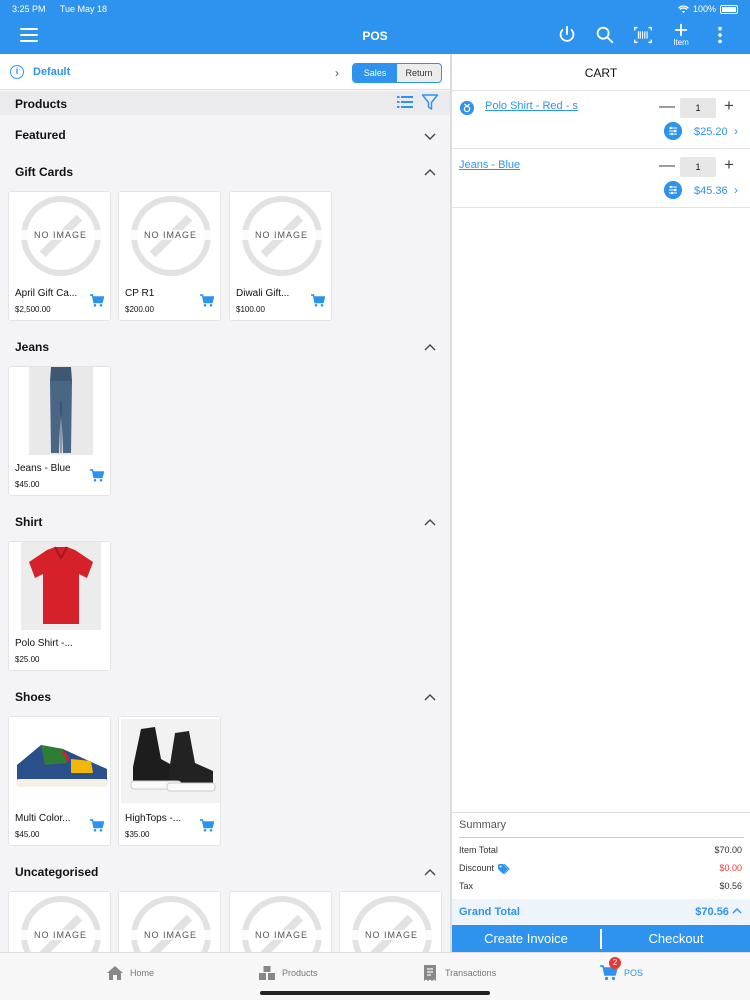 Image resolution: width=750 pixels, height=1000 pixels. I want to click on tab-home: Home, so click(130, 973).